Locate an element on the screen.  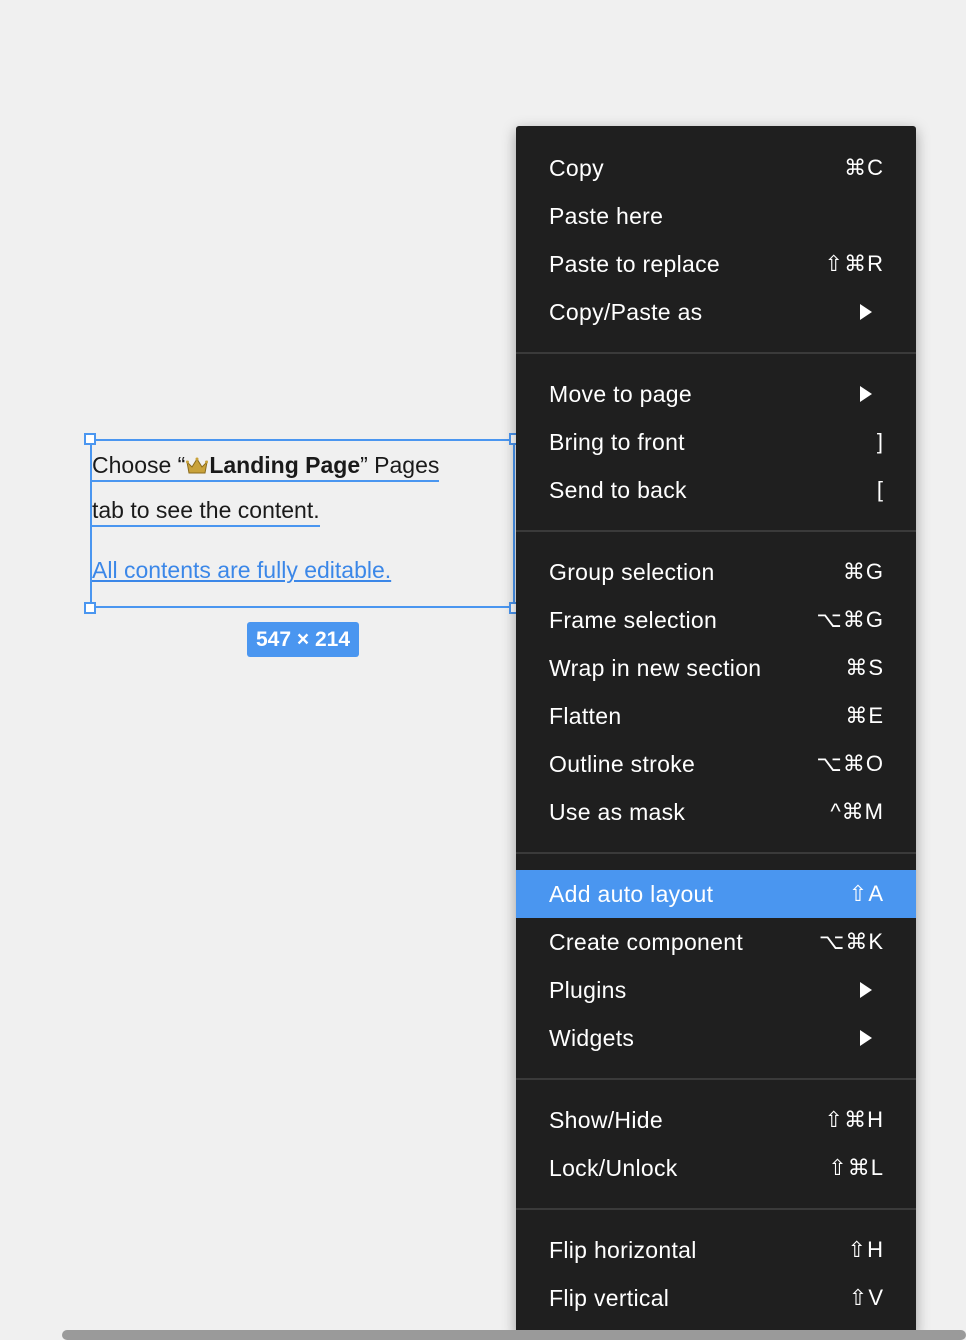
menu-item-shortcut: ^⌘M is located at coordinates (857, 811).